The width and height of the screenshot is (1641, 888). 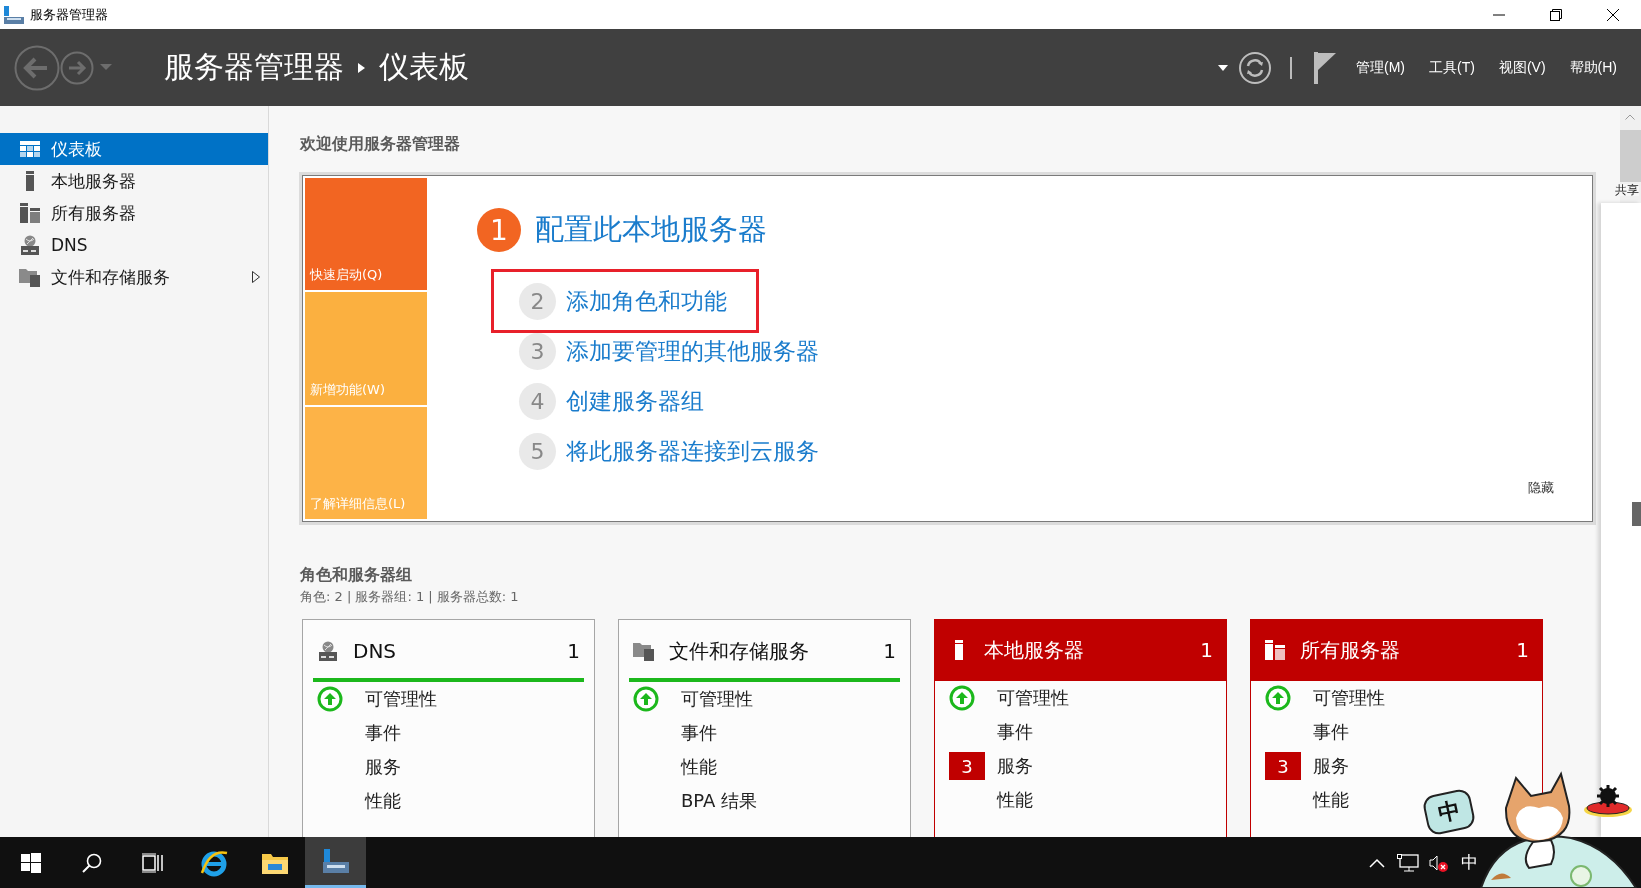 What do you see at coordinates (375, 651) in the screenshot?
I see `card-title: DNS` at bounding box center [375, 651].